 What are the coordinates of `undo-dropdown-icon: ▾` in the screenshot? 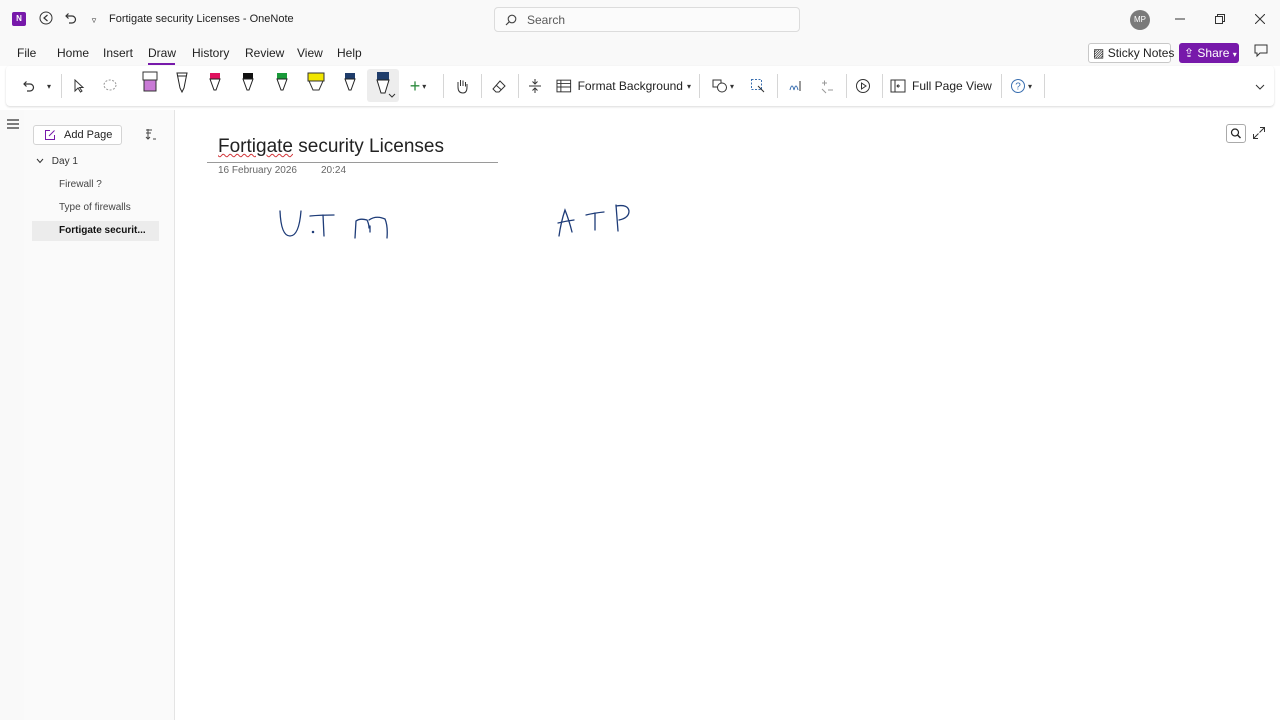 It's located at (49, 86).